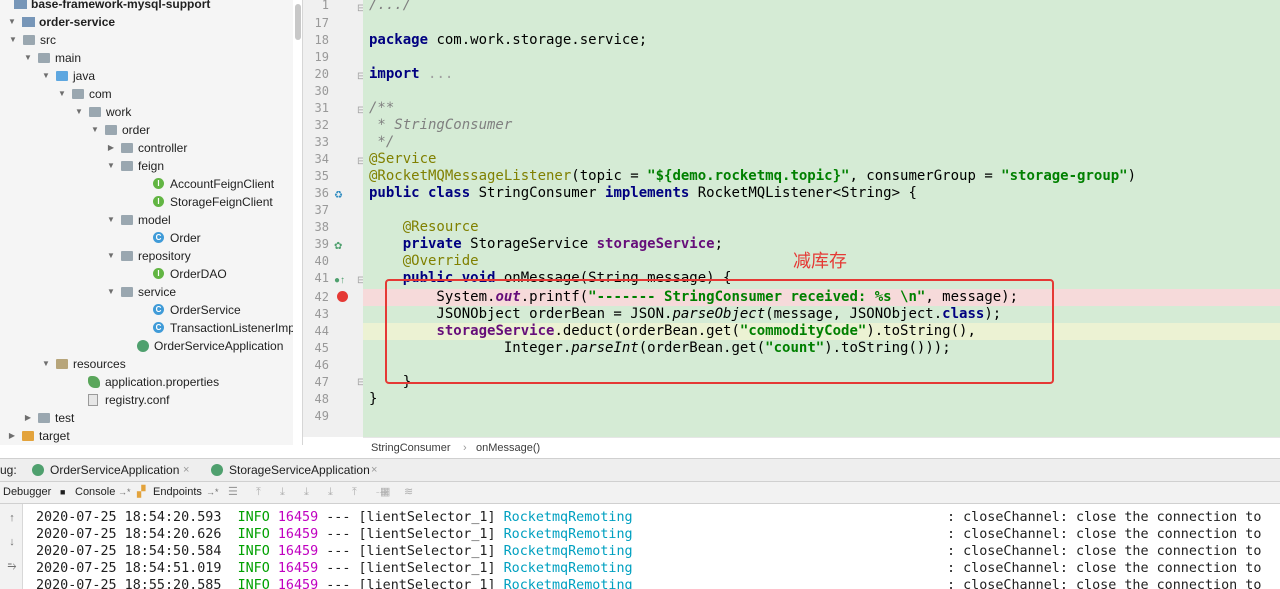  I want to click on log-message: : closeChannel: close the connection to, so click(1104, 568).